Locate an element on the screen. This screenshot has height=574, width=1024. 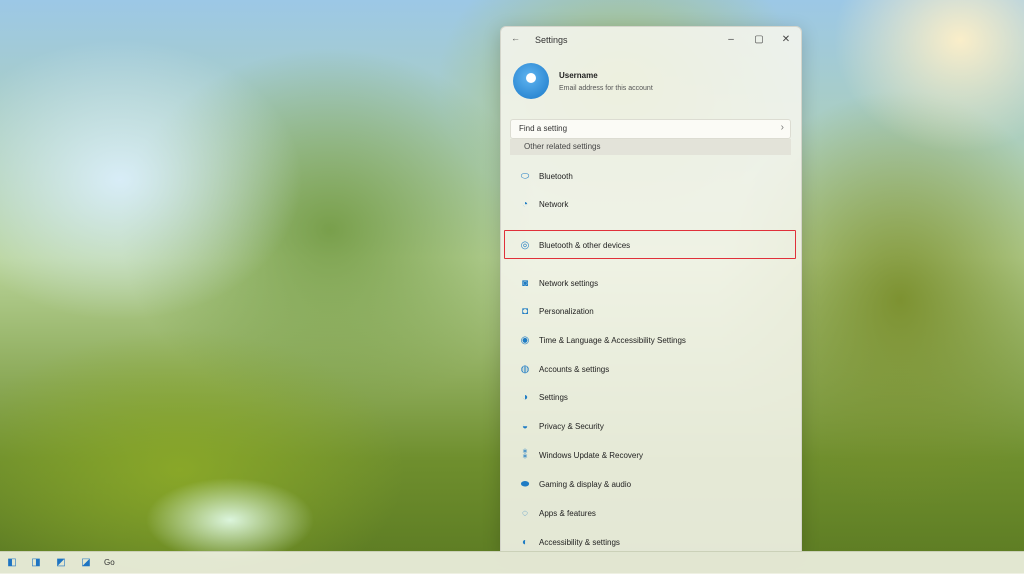
bluetooth-icon: ⬭ is located at coordinates (525, 176).